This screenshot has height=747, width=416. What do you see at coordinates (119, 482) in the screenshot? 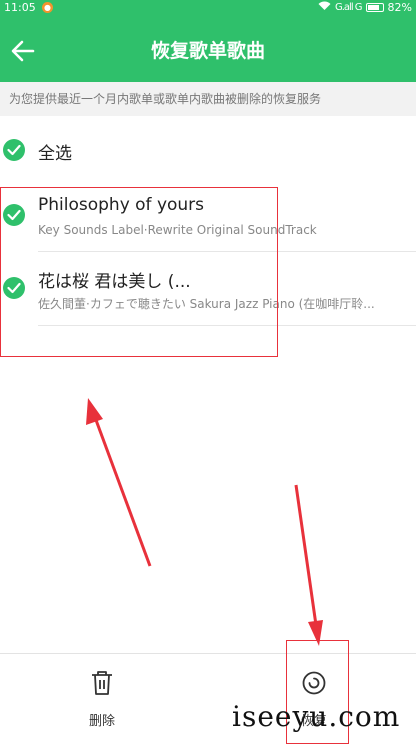
I see `arrow-up-icon` at bounding box center [119, 482].